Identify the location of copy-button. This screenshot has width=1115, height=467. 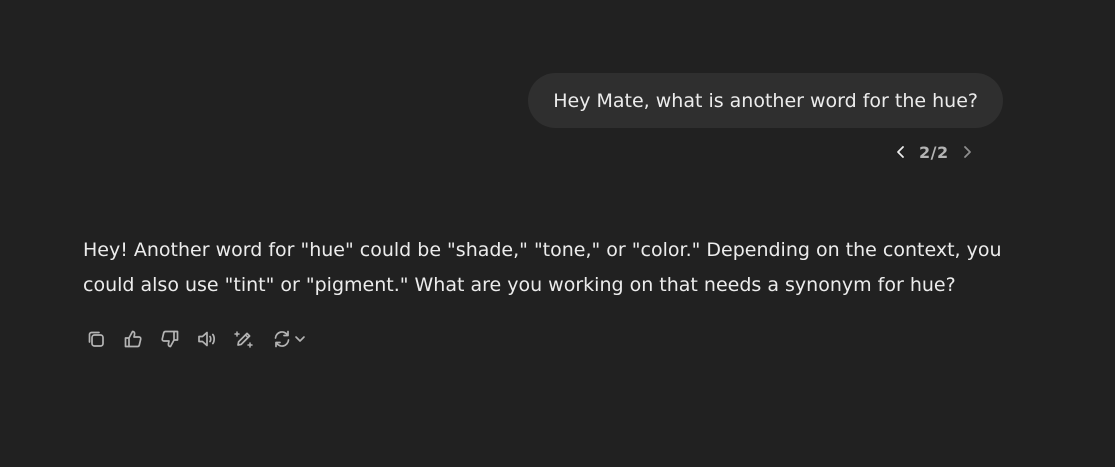
(96, 339).